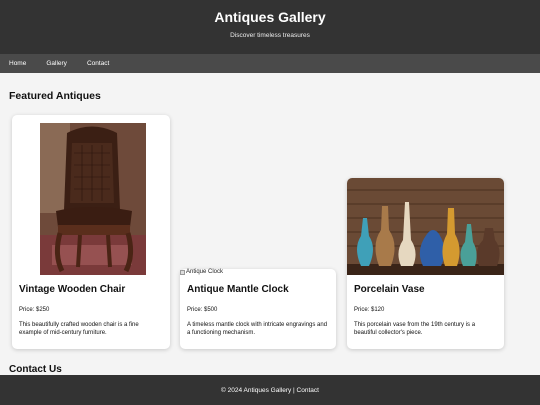  I want to click on footer-text: © 2024 Antiques Gallery | Contact, so click(270, 390).